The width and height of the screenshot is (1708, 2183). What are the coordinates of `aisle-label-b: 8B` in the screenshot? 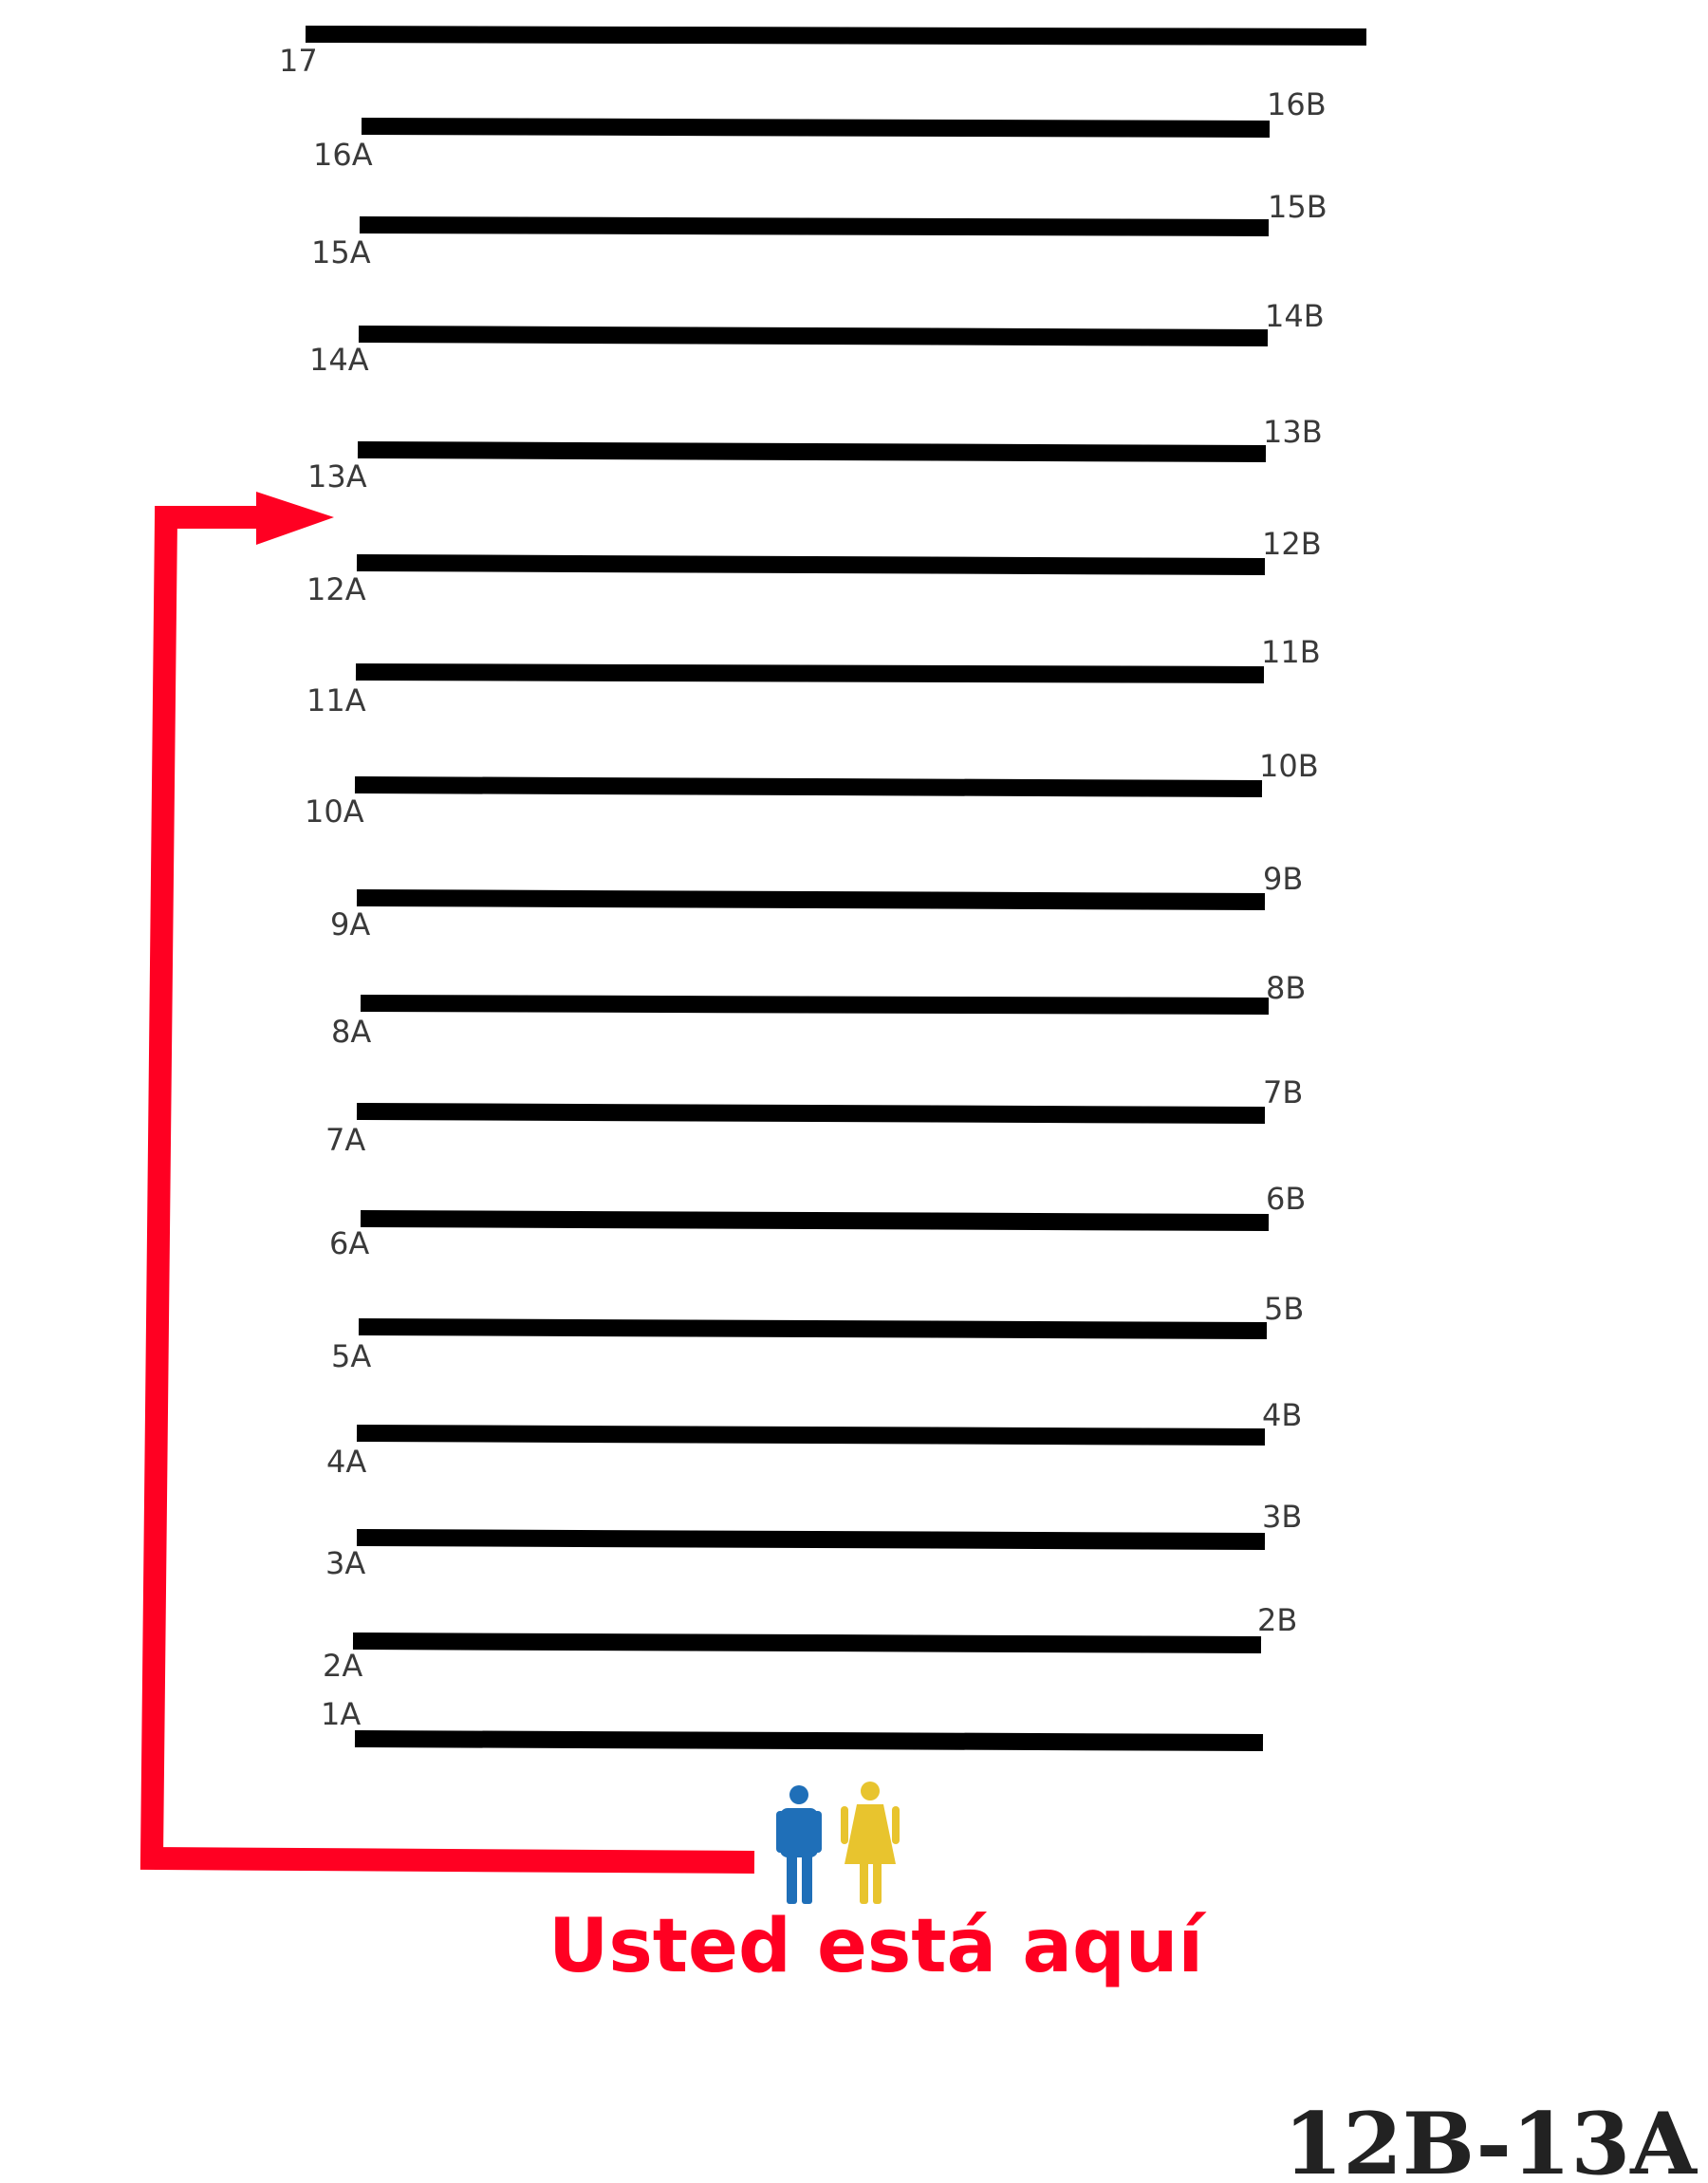 It's located at (1286, 988).